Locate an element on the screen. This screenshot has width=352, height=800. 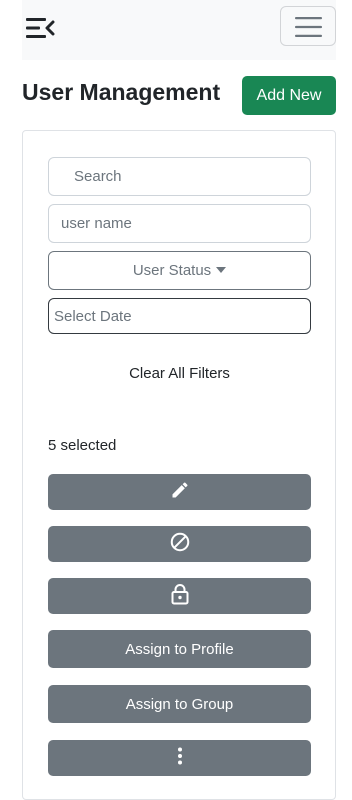
block-icon is located at coordinates (180, 544).